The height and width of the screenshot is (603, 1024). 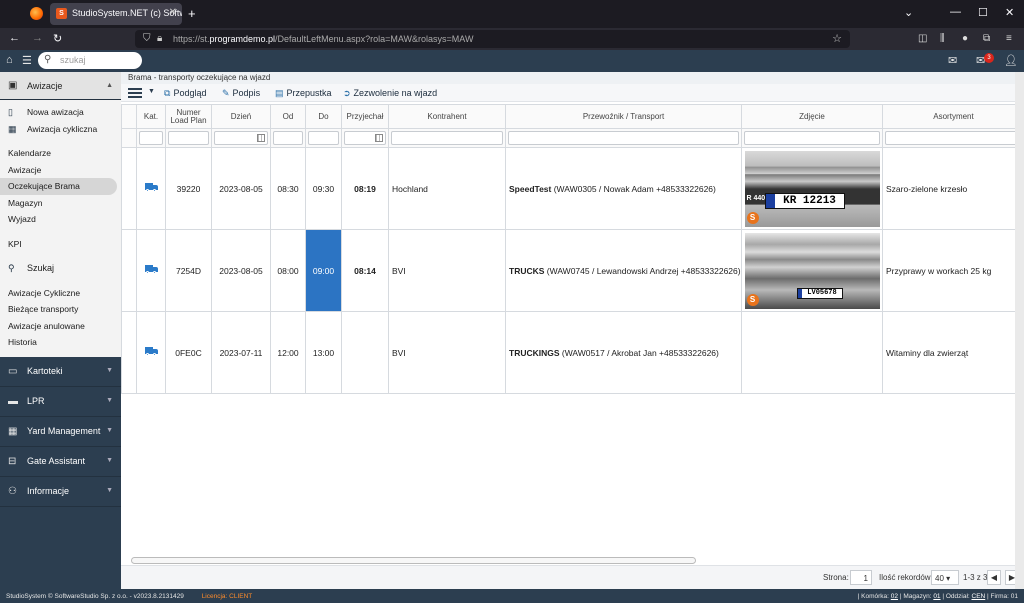 What do you see at coordinates (58, 186) in the screenshot?
I see `sidebar-item-oczekujace-brama: Oczekujące Brama` at bounding box center [58, 186].